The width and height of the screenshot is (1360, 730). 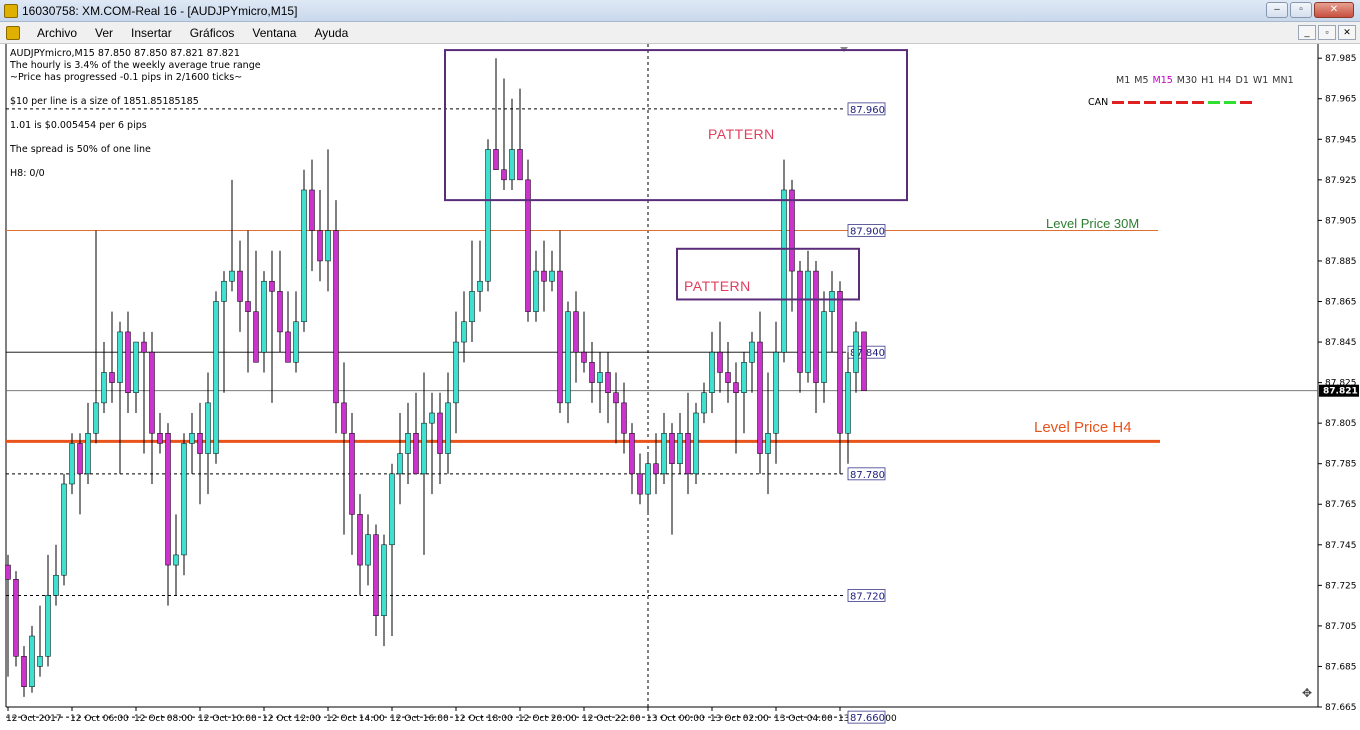 What do you see at coordinates (1341, 586) in the screenshot?
I see `y-tick-label: 87.725` at bounding box center [1341, 586].